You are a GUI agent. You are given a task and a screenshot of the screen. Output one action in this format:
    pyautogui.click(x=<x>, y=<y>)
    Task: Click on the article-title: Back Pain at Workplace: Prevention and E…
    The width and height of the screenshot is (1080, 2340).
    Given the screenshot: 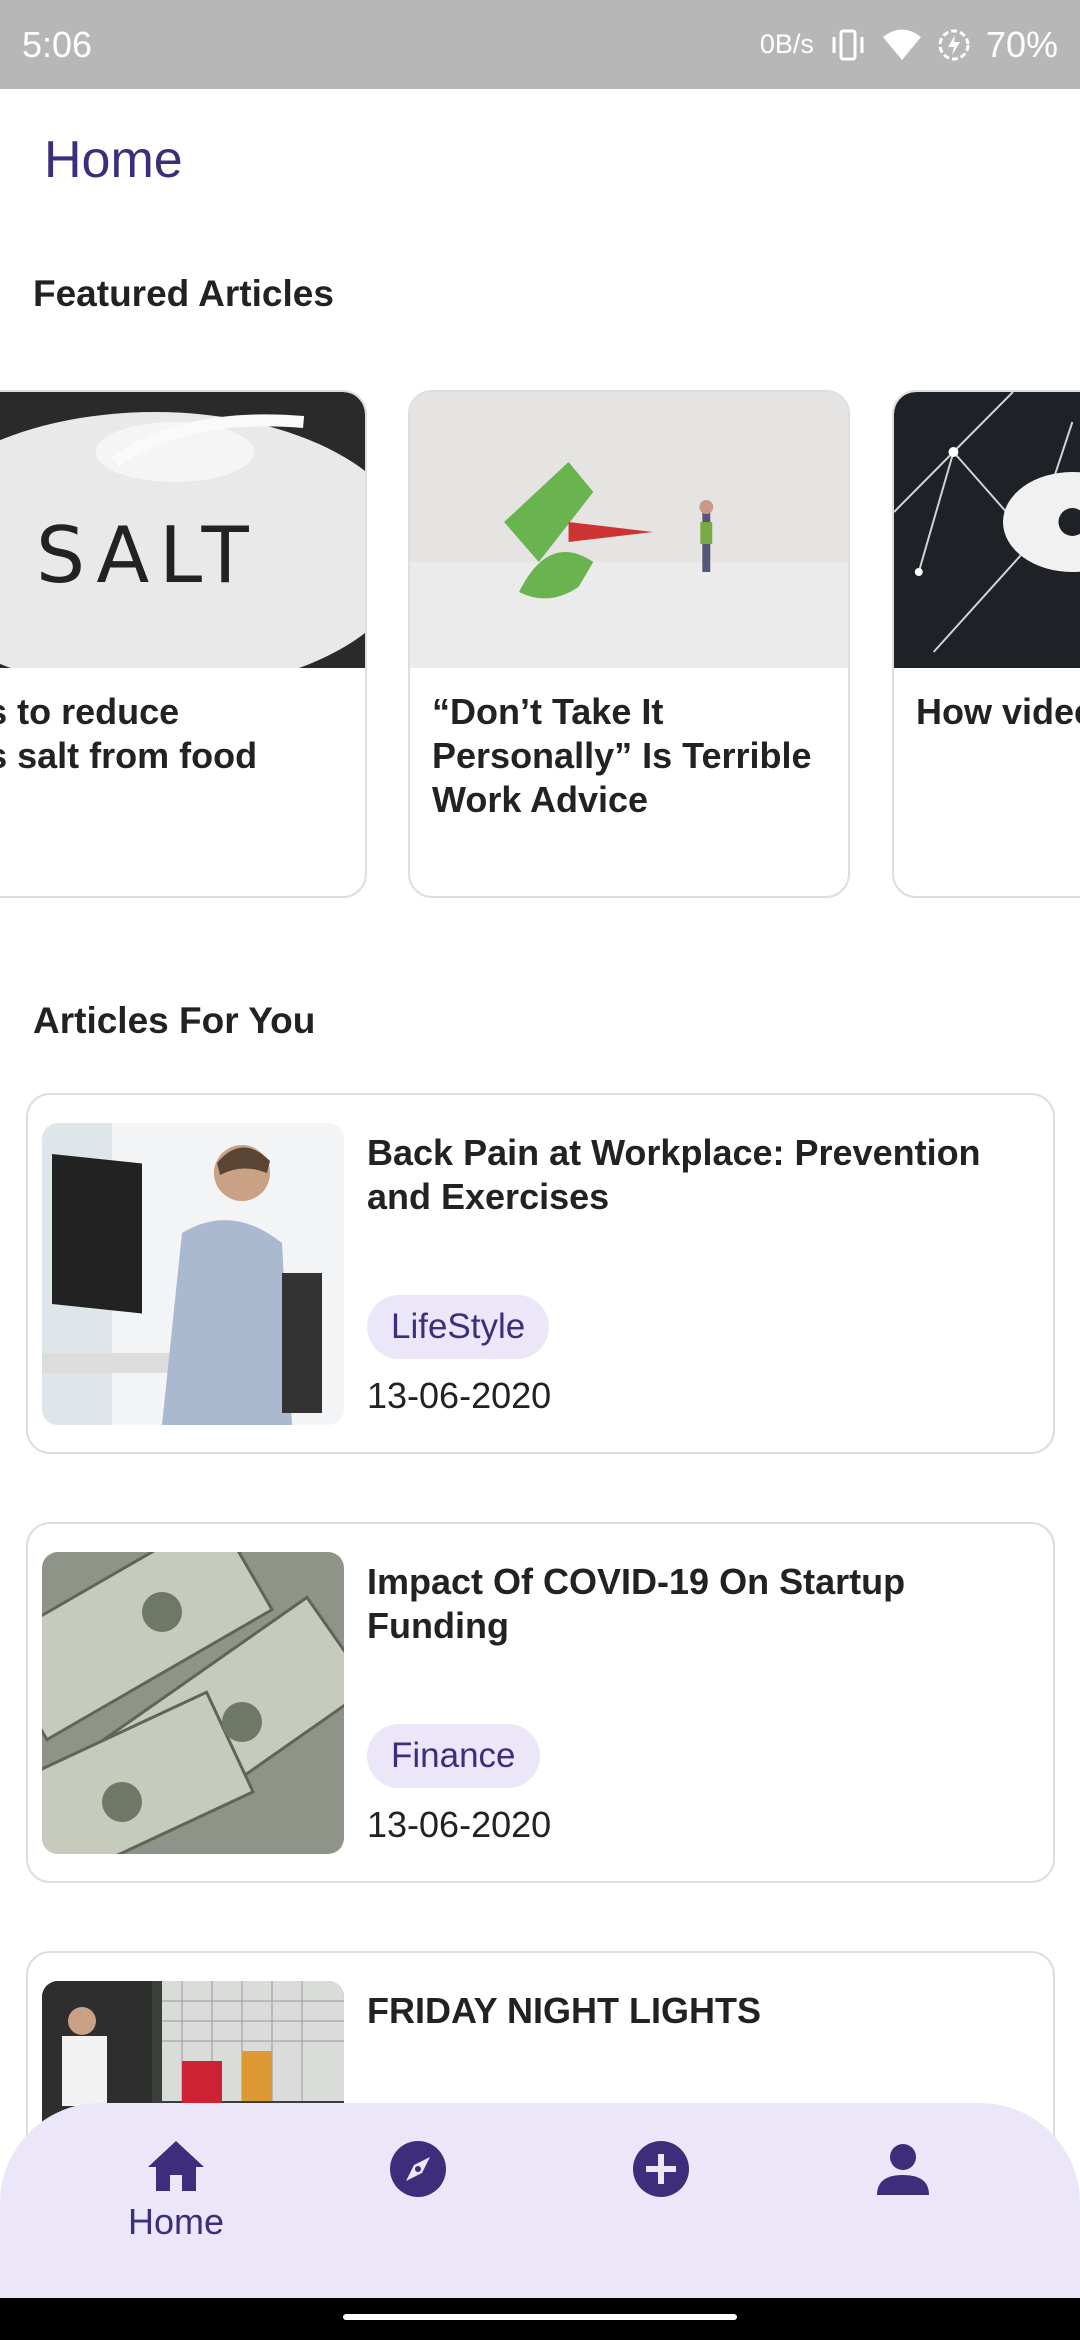 What is the action you would take?
    pyautogui.click(x=674, y=1174)
    